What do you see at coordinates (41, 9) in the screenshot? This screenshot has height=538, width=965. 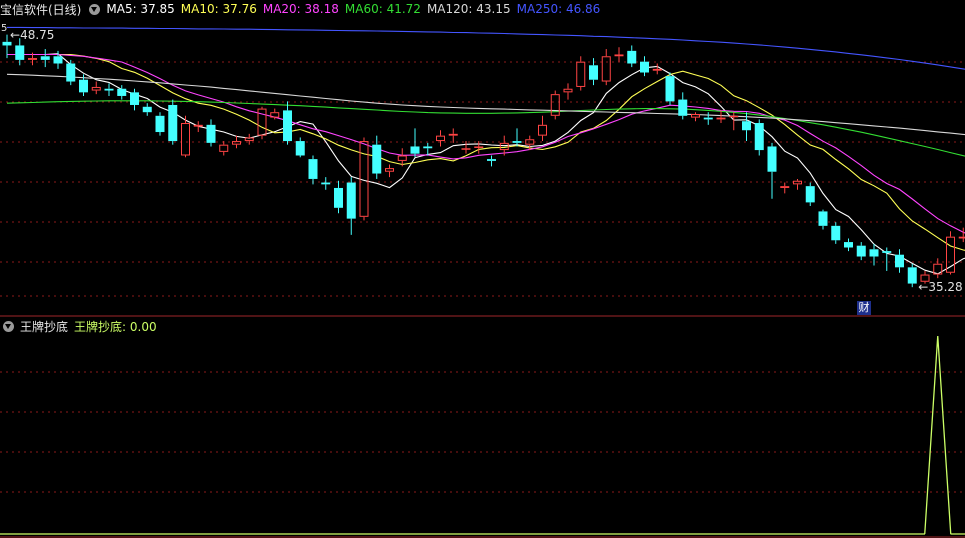 I see `chart-title: 宝信软件(日线)` at bounding box center [41, 9].